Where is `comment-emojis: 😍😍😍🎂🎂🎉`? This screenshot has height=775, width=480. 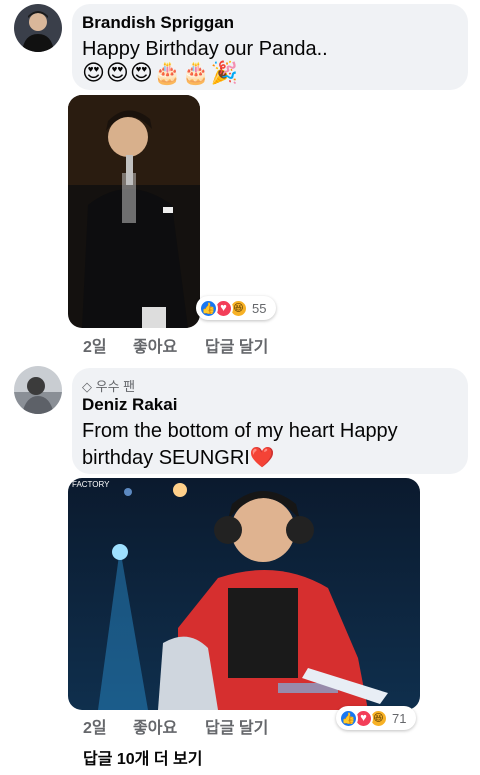 comment-emojis: 😍😍😍🎂🎂🎉 is located at coordinates (160, 72).